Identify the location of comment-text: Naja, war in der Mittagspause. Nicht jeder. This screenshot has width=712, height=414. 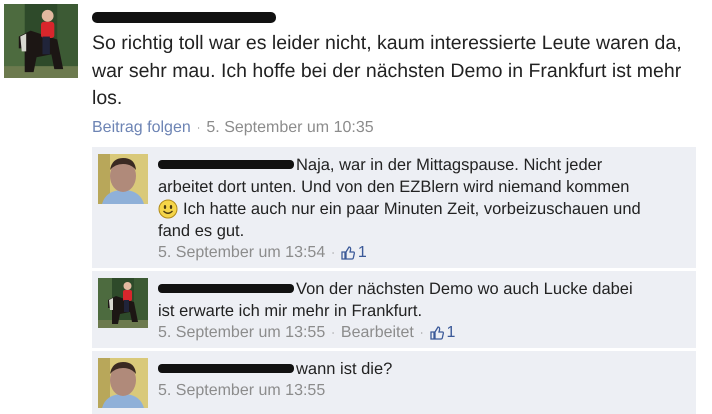
(449, 165).